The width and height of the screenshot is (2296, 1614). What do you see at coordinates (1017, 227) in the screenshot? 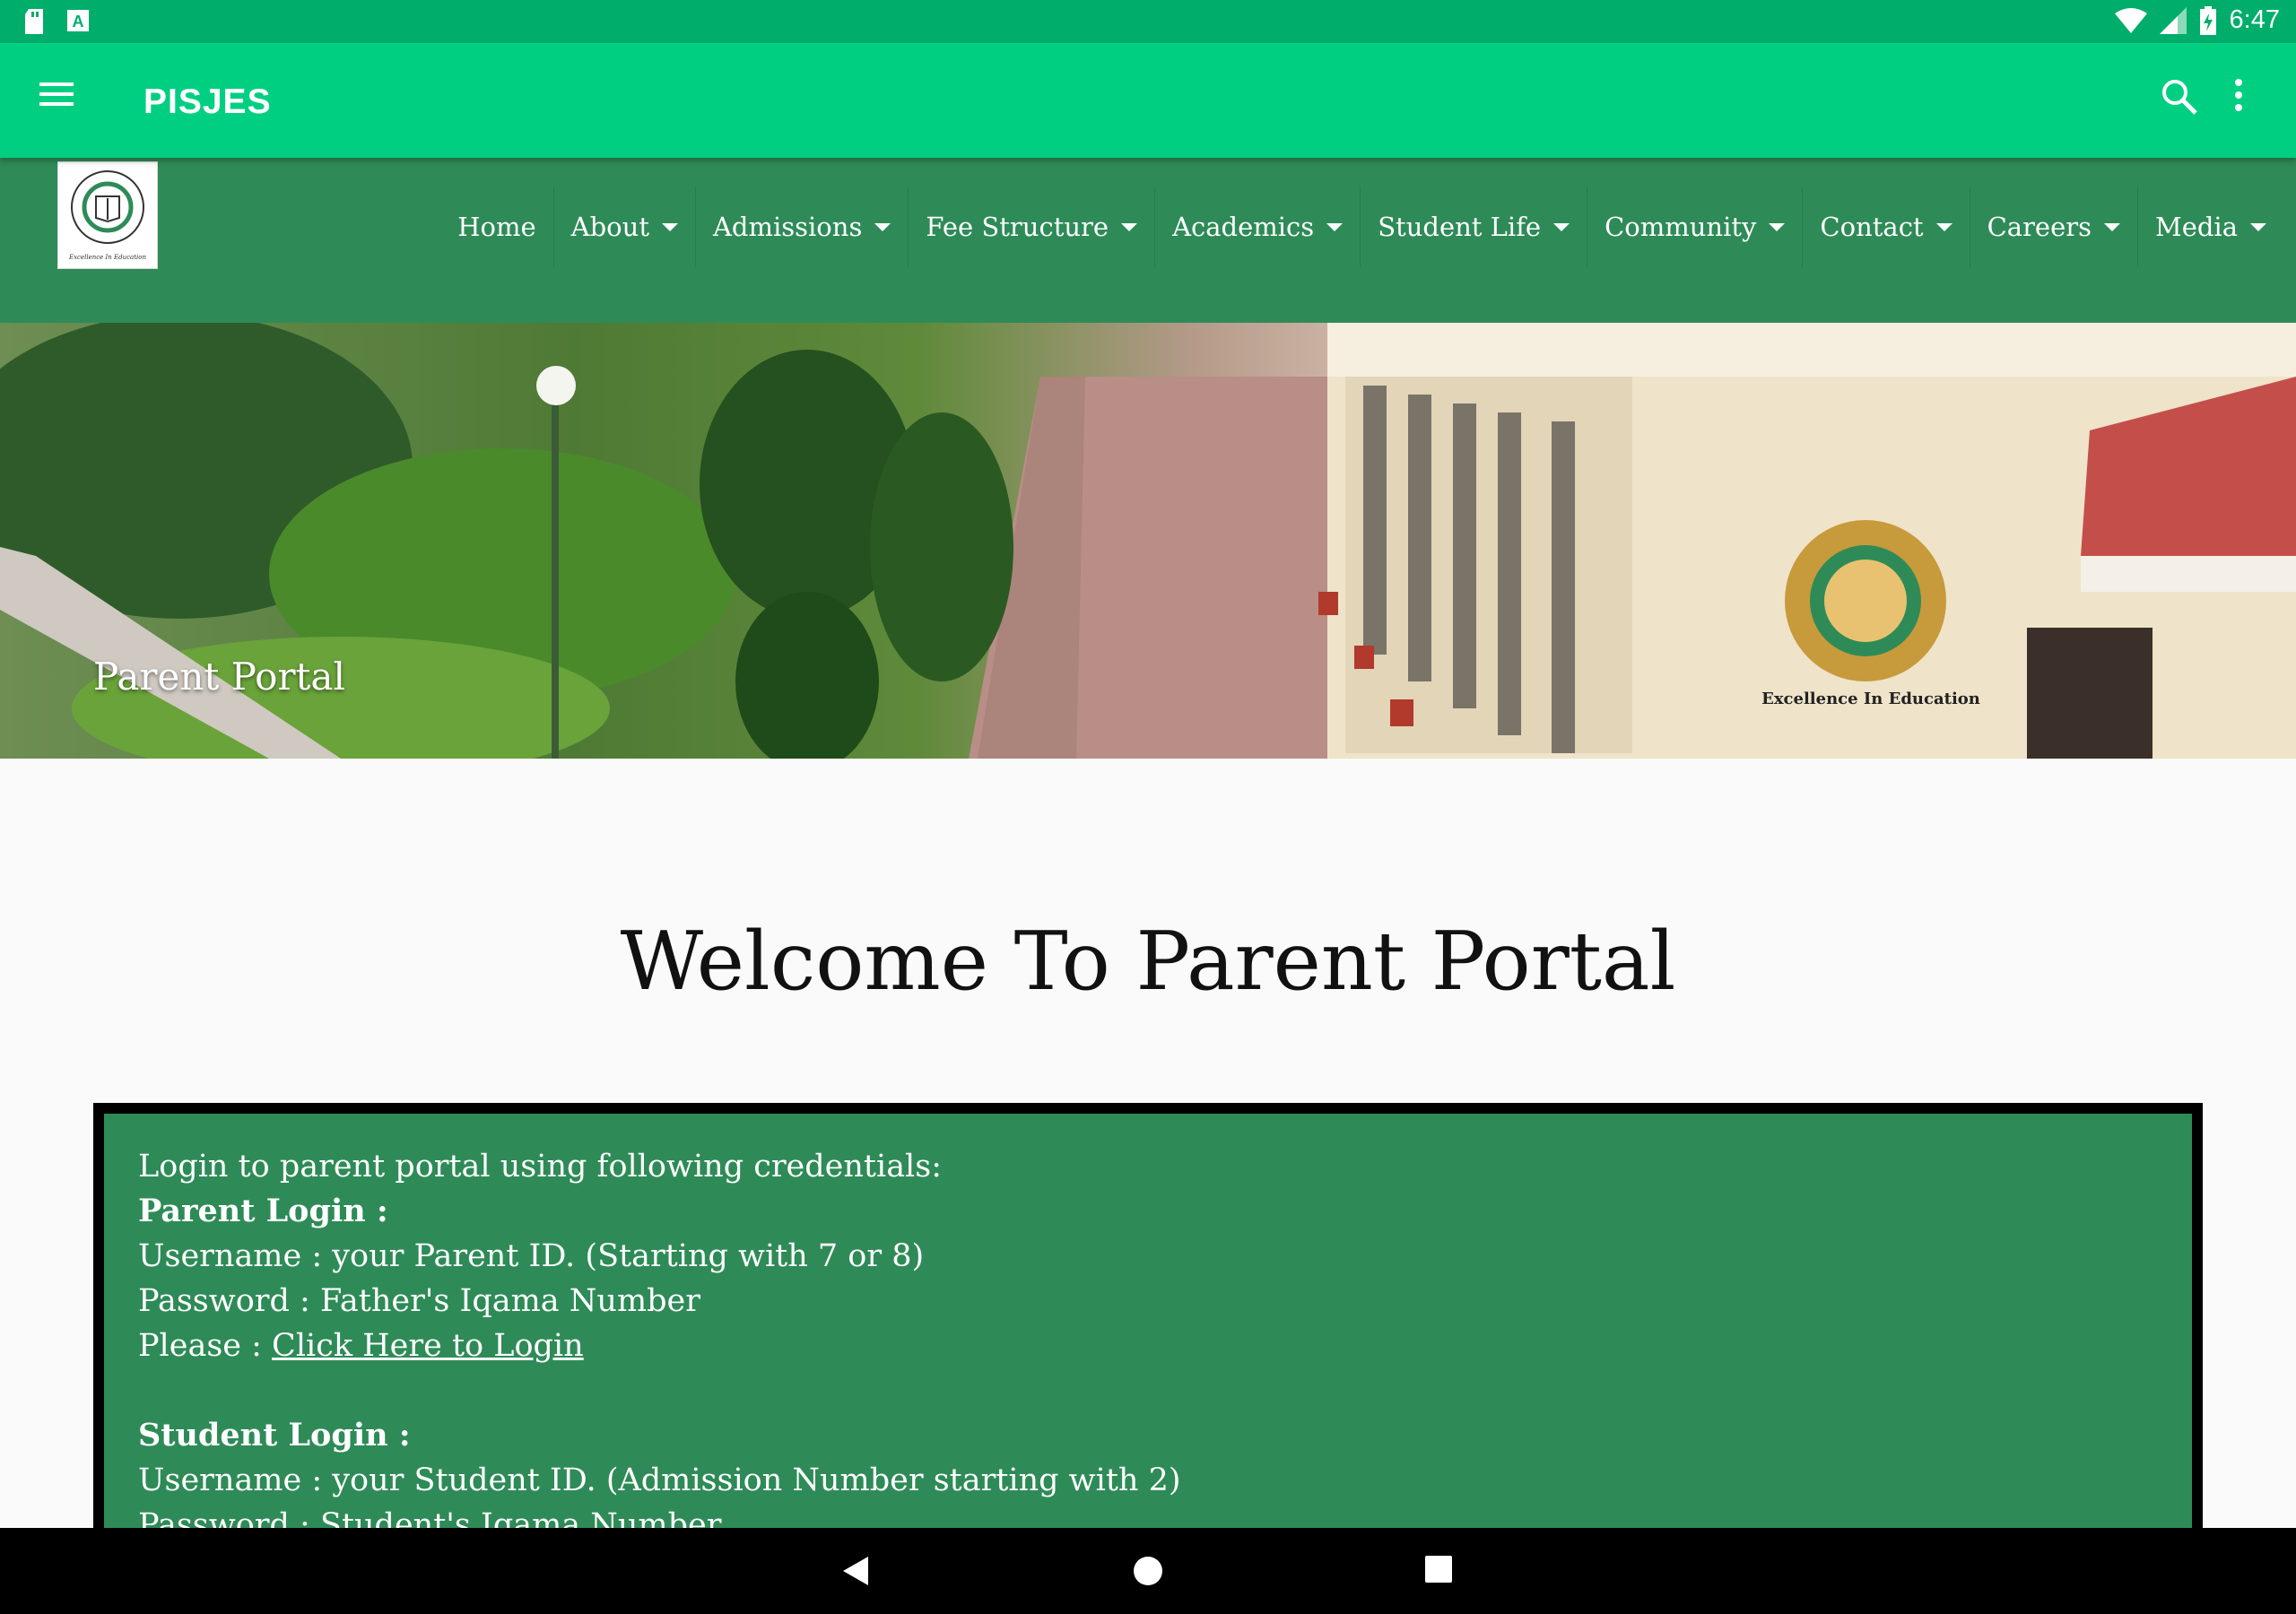
I see `nav-item-label: Fee Structure` at bounding box center [1017, 227].